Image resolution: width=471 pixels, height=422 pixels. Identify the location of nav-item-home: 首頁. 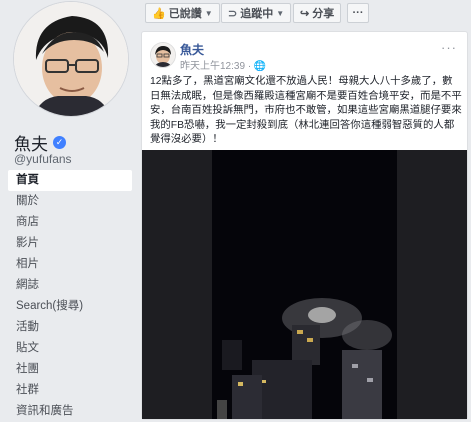
(70, 180).